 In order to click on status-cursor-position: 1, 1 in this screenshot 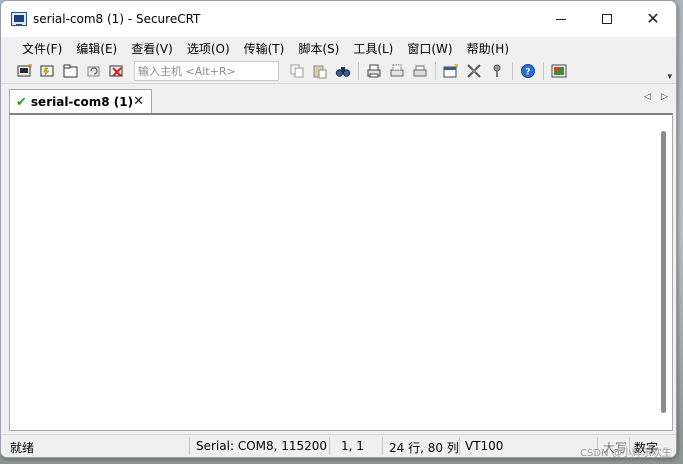, I will do `click(352, 446)`.